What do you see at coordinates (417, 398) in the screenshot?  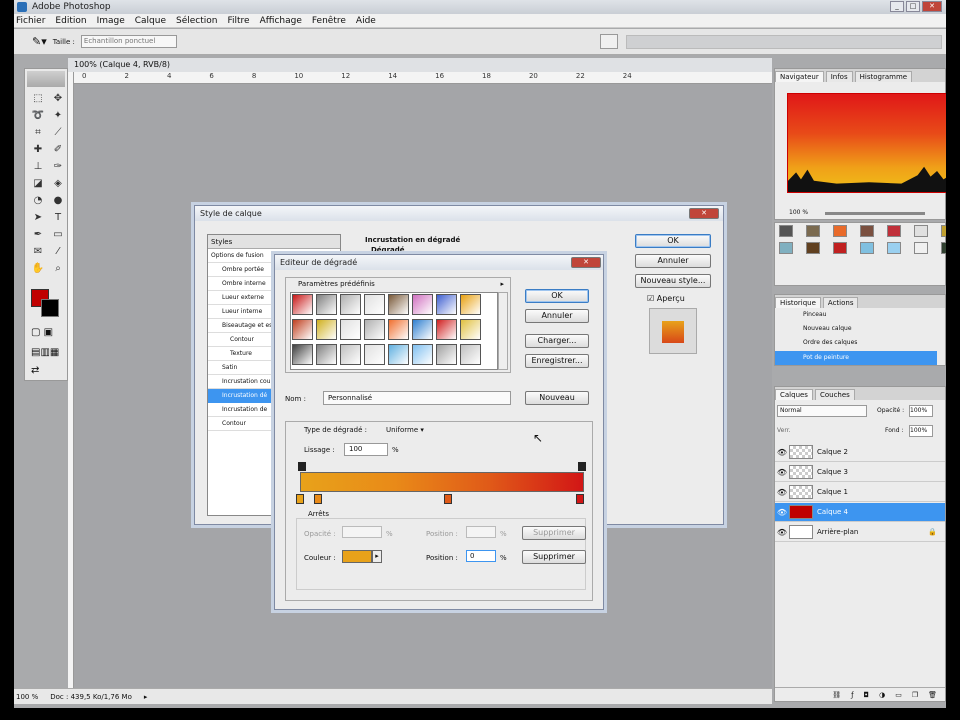 I see `name-input: Personnalisé` at bounding box center [417, 398].